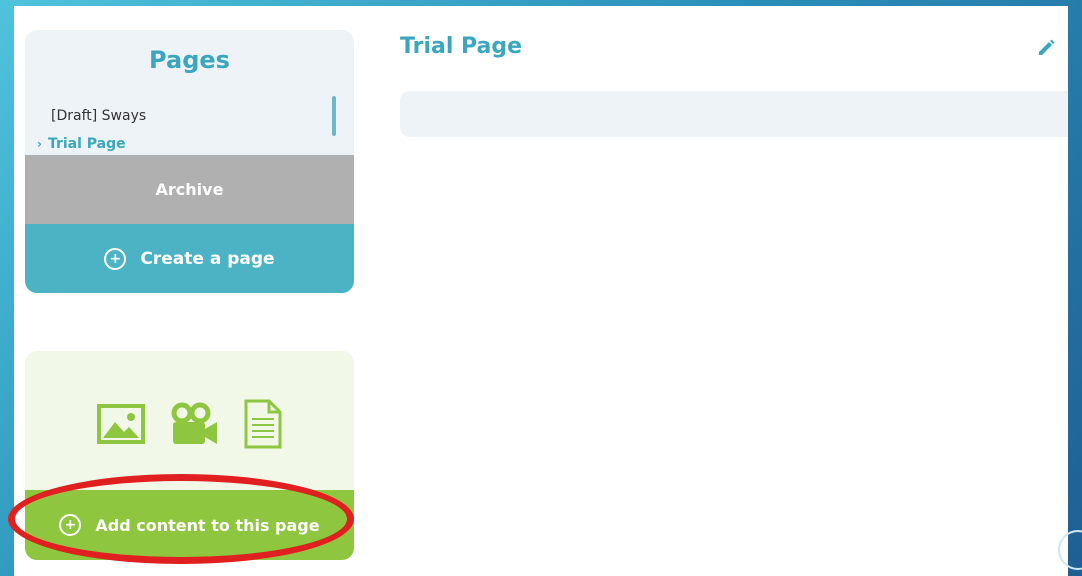 This screenshot has width=1082, height=576. I want to click on page-list: [Draft] Sways › Trial Page, so click(187, 130).